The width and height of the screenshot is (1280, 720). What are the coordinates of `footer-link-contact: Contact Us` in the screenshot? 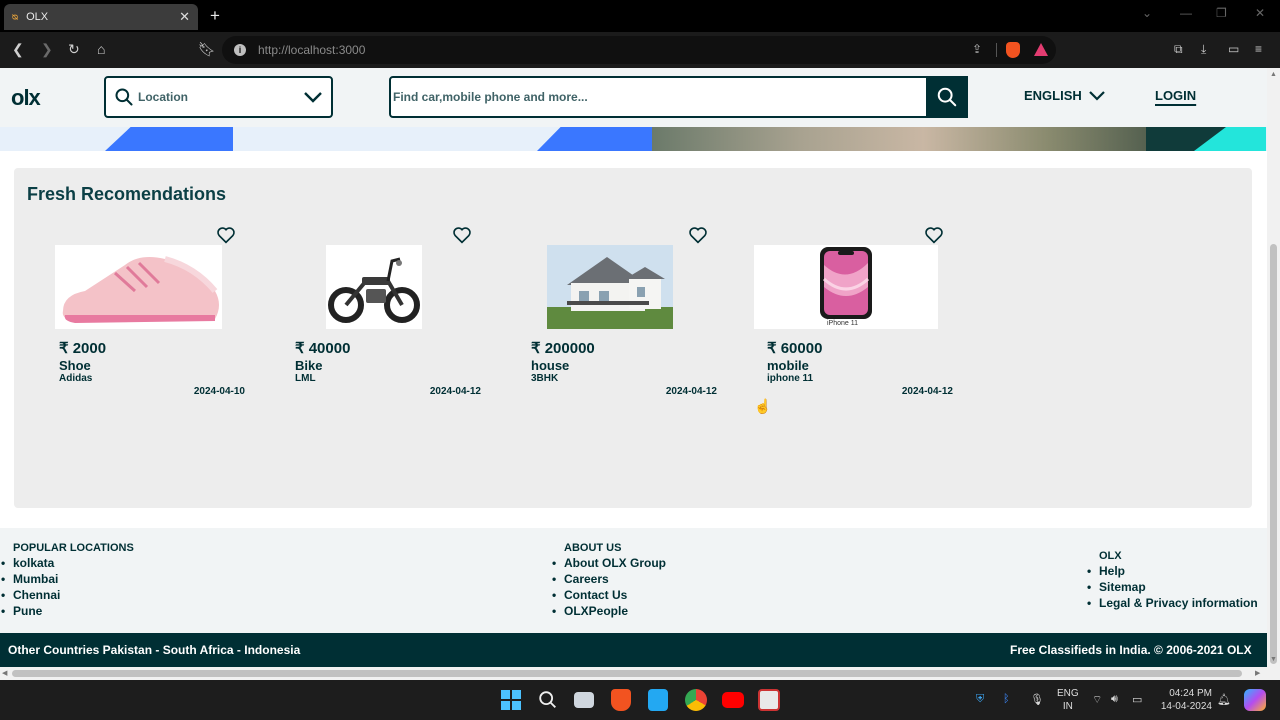 It's located at (615, 595).